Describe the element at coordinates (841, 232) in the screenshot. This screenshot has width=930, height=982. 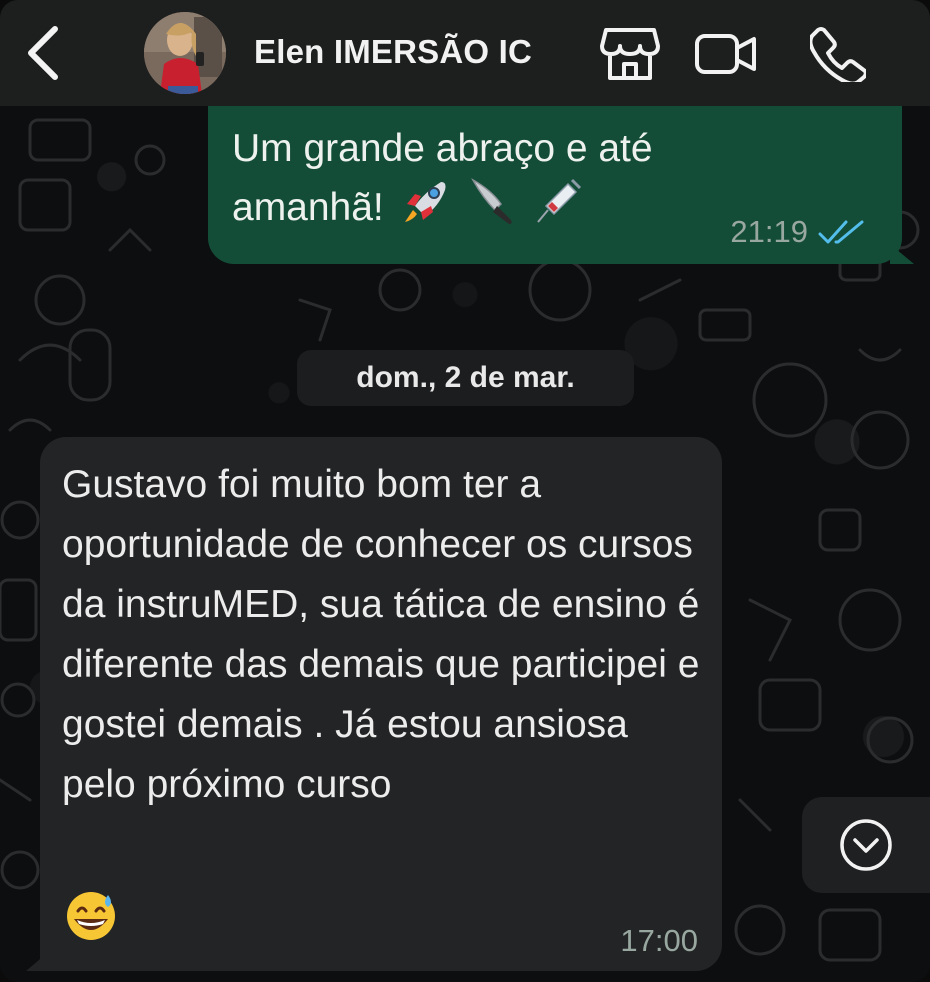
I see `double-check-read-icon` at that location.